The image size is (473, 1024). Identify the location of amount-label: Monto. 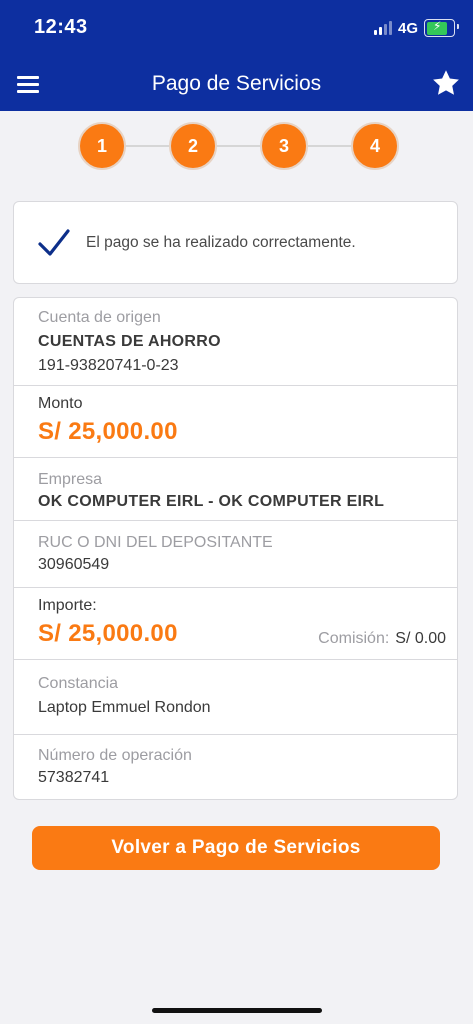
(60, 403).